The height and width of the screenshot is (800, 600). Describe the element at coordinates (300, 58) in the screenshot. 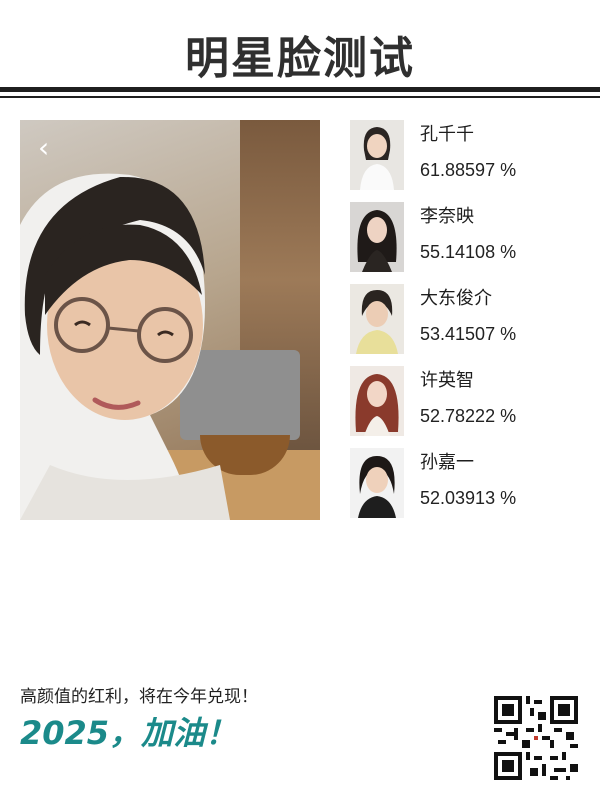

I see `page-title: 明星脸测试` at that location.